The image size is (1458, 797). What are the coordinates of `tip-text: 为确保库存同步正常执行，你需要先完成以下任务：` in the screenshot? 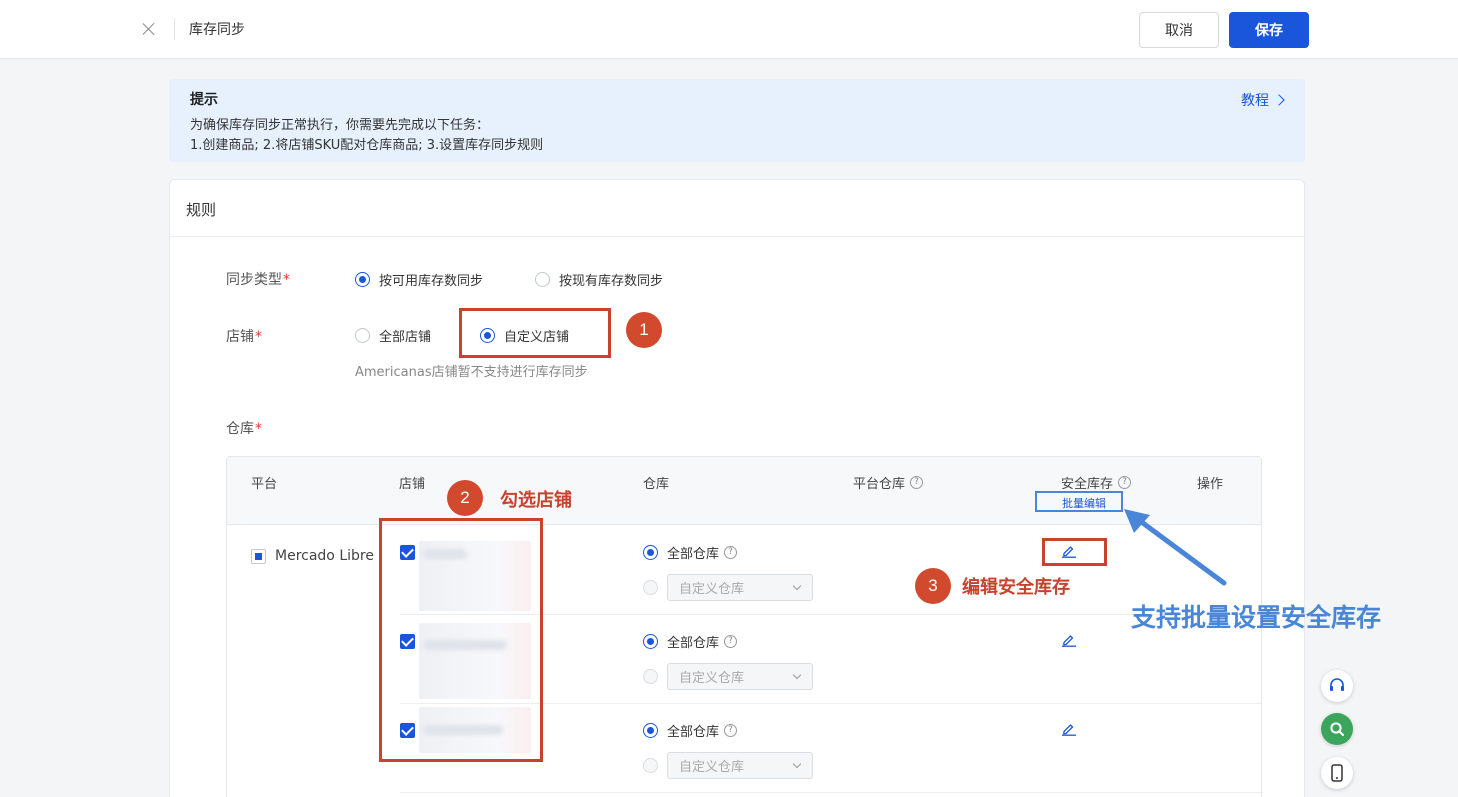 It's located at (340, 125).